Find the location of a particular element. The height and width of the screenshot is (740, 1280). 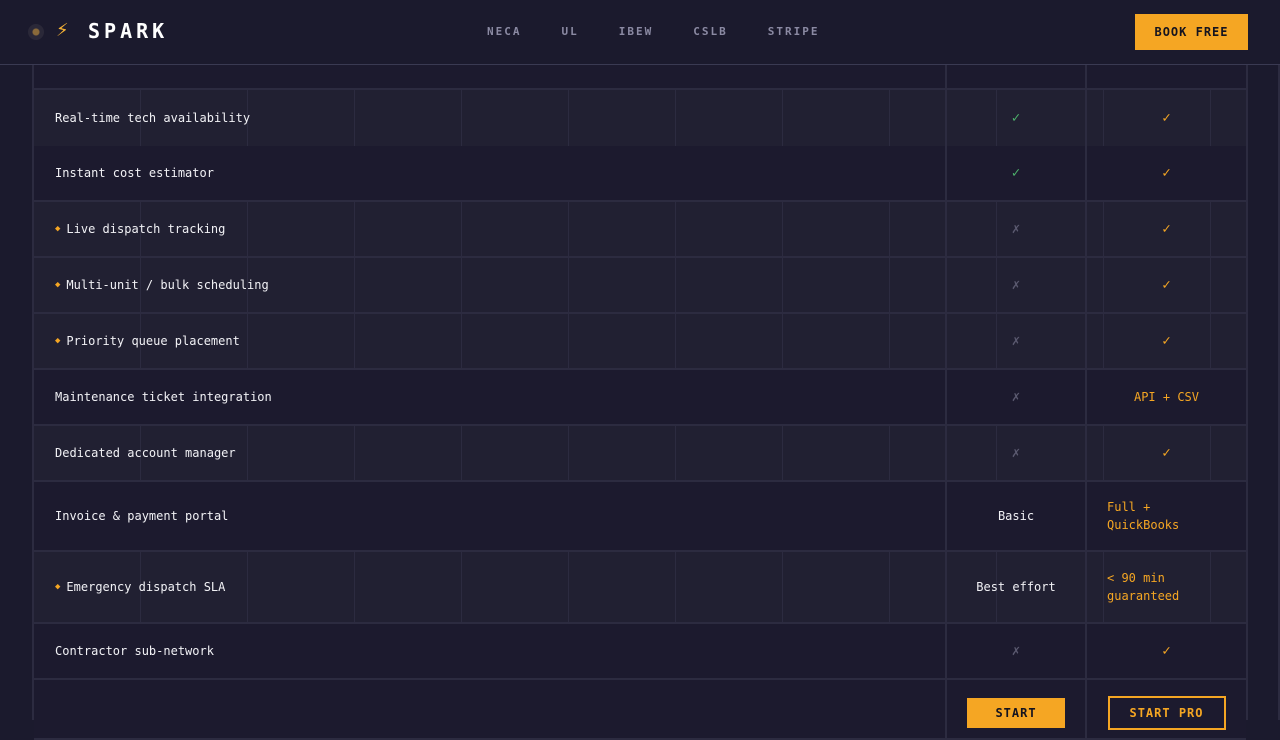

feature-text: Instant cost estimator is located at coordinates (134, 173).